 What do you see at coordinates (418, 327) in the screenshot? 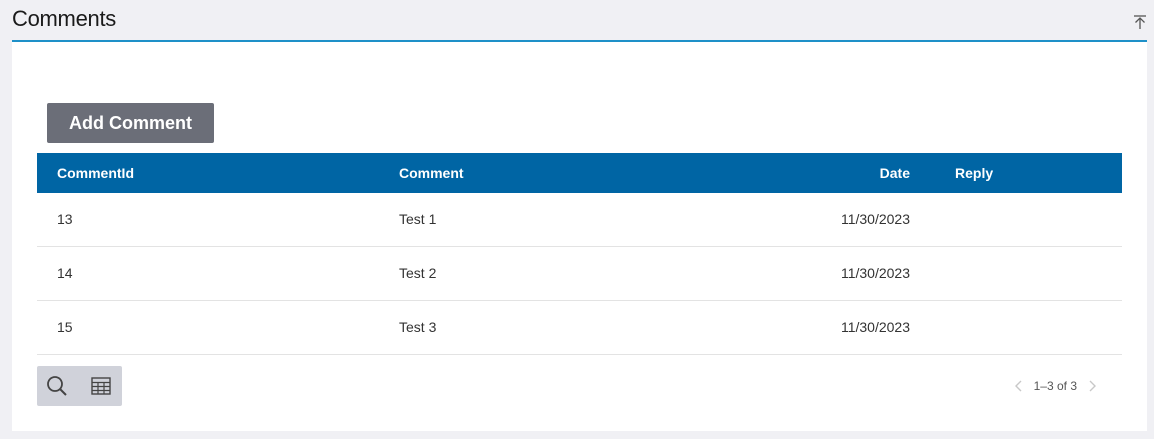
I see `cell-comment: Test 3` at bounding box center [418, 327].